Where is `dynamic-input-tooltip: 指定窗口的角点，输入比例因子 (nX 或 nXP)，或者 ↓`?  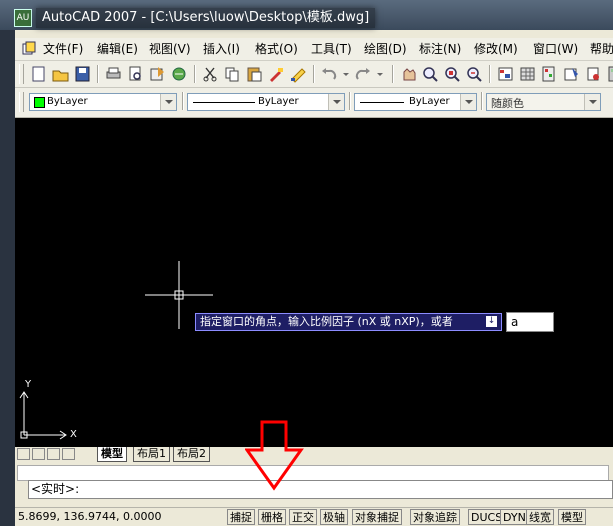 dynamic-input-tooltip: 指定窗口的角点，输入比例因子 (nX 或 nXP)，或者 ↓ is located at coordinates (348, 322).